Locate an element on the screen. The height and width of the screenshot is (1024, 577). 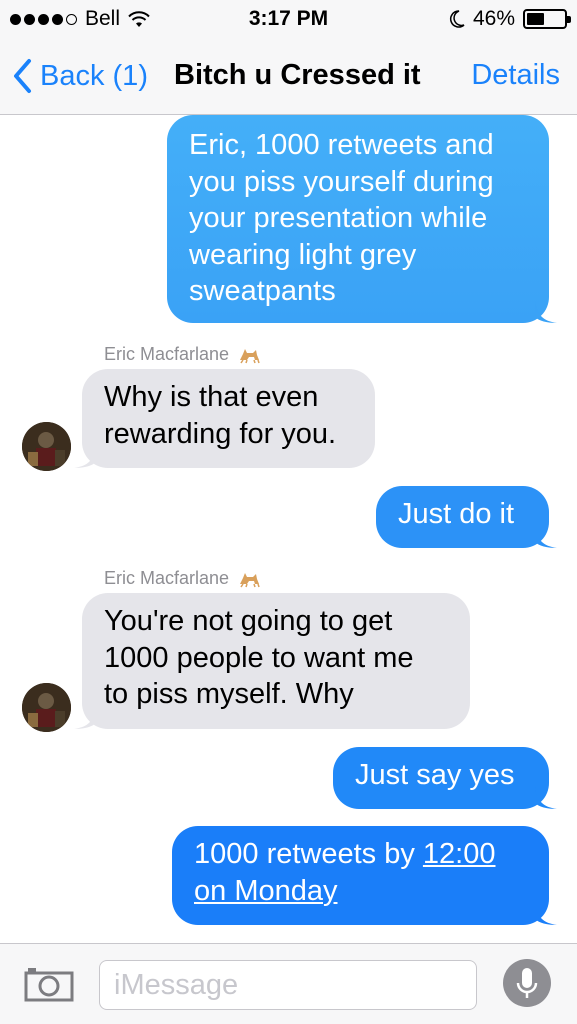
camera-button is located at coordinates (49, 986).